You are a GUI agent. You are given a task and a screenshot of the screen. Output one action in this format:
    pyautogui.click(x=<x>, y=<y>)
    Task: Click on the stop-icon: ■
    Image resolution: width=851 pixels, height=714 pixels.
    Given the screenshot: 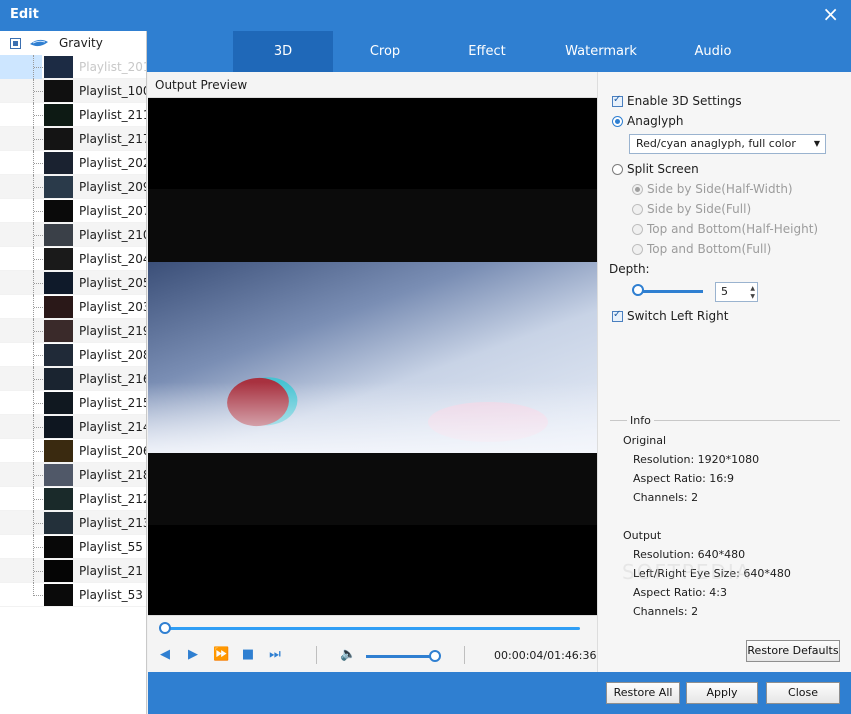 What is the action you would take?
    pyautogui.click(x=248, y=655)
    